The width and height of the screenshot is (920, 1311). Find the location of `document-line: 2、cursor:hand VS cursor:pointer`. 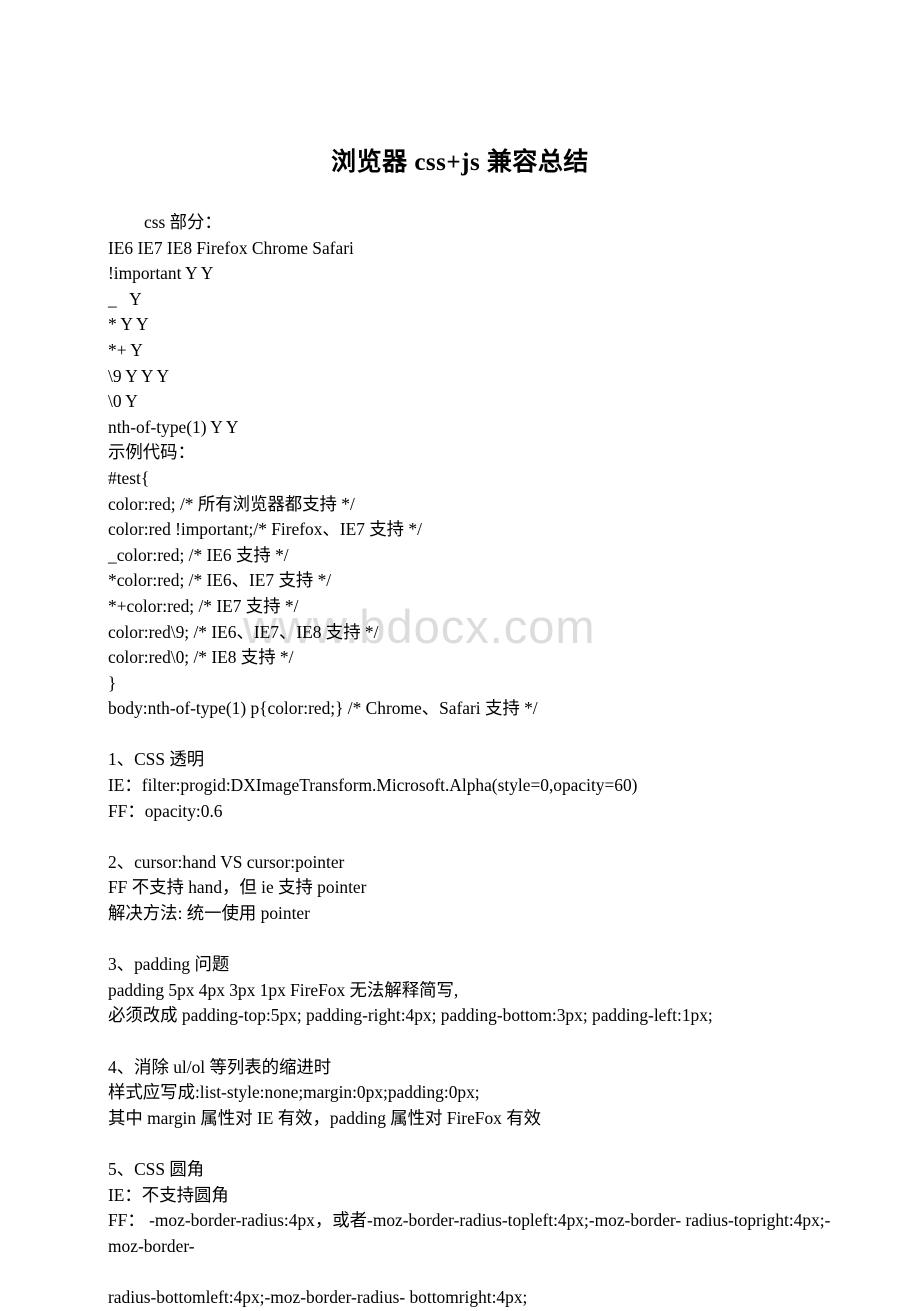

document-line: 2、cursor:hand VS cursor:pointer is located at coordinates (226, 861).